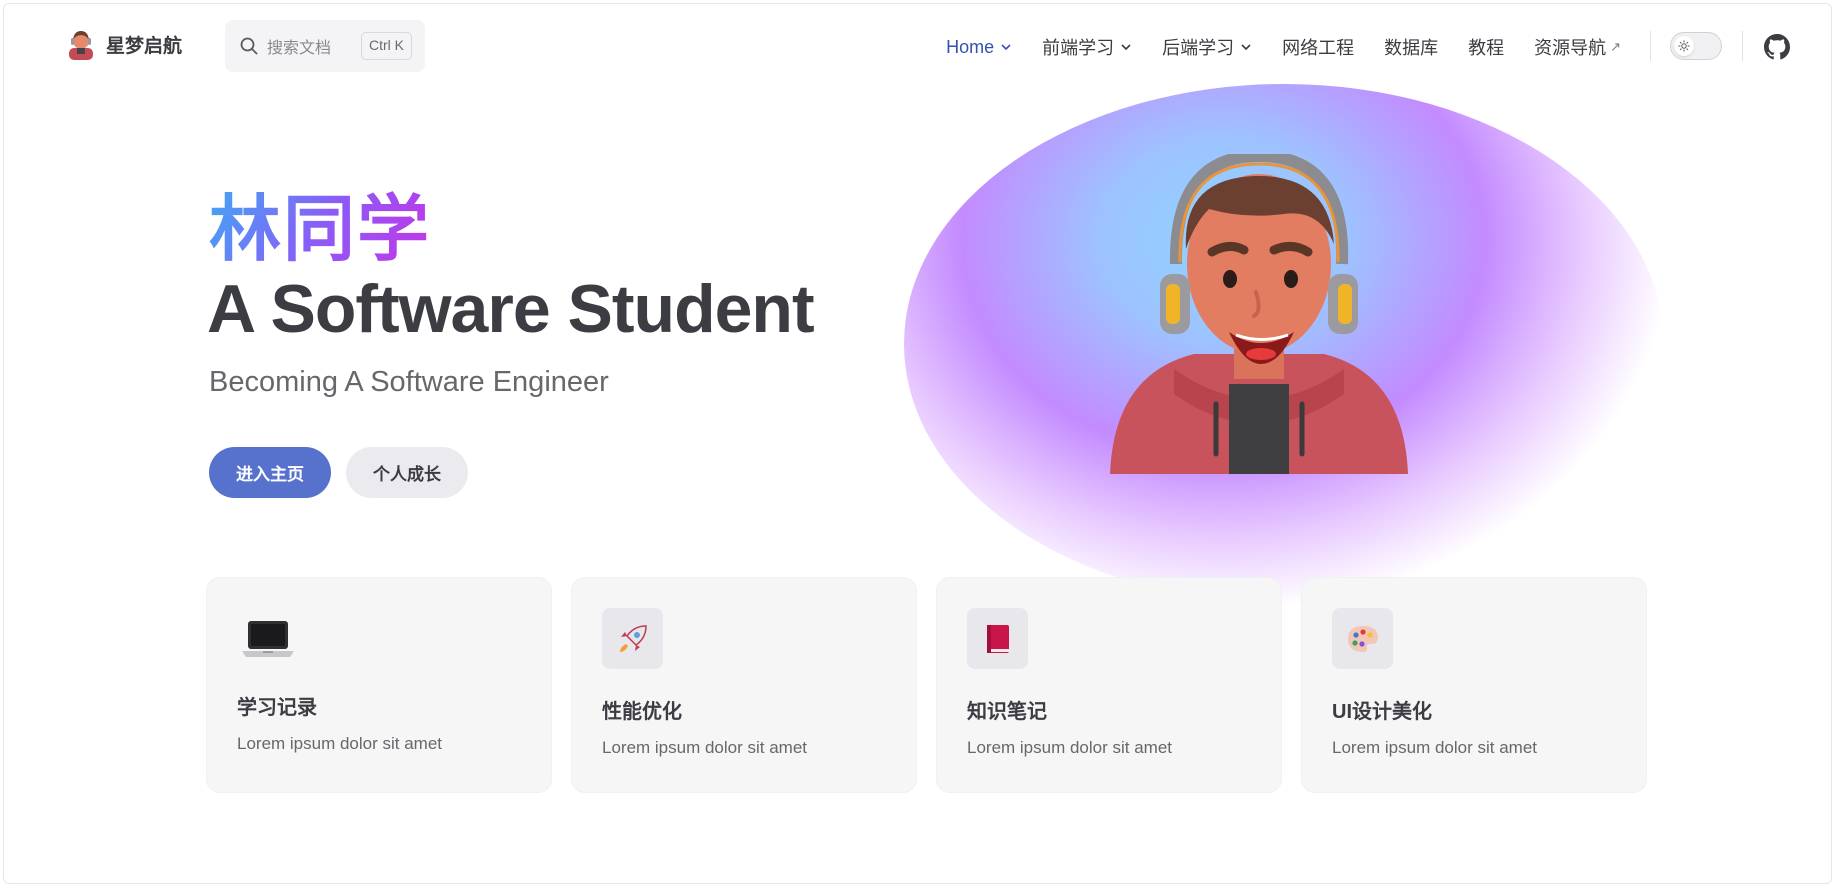  I want to click on nav-item-label: 教程, so click(1486, 48).